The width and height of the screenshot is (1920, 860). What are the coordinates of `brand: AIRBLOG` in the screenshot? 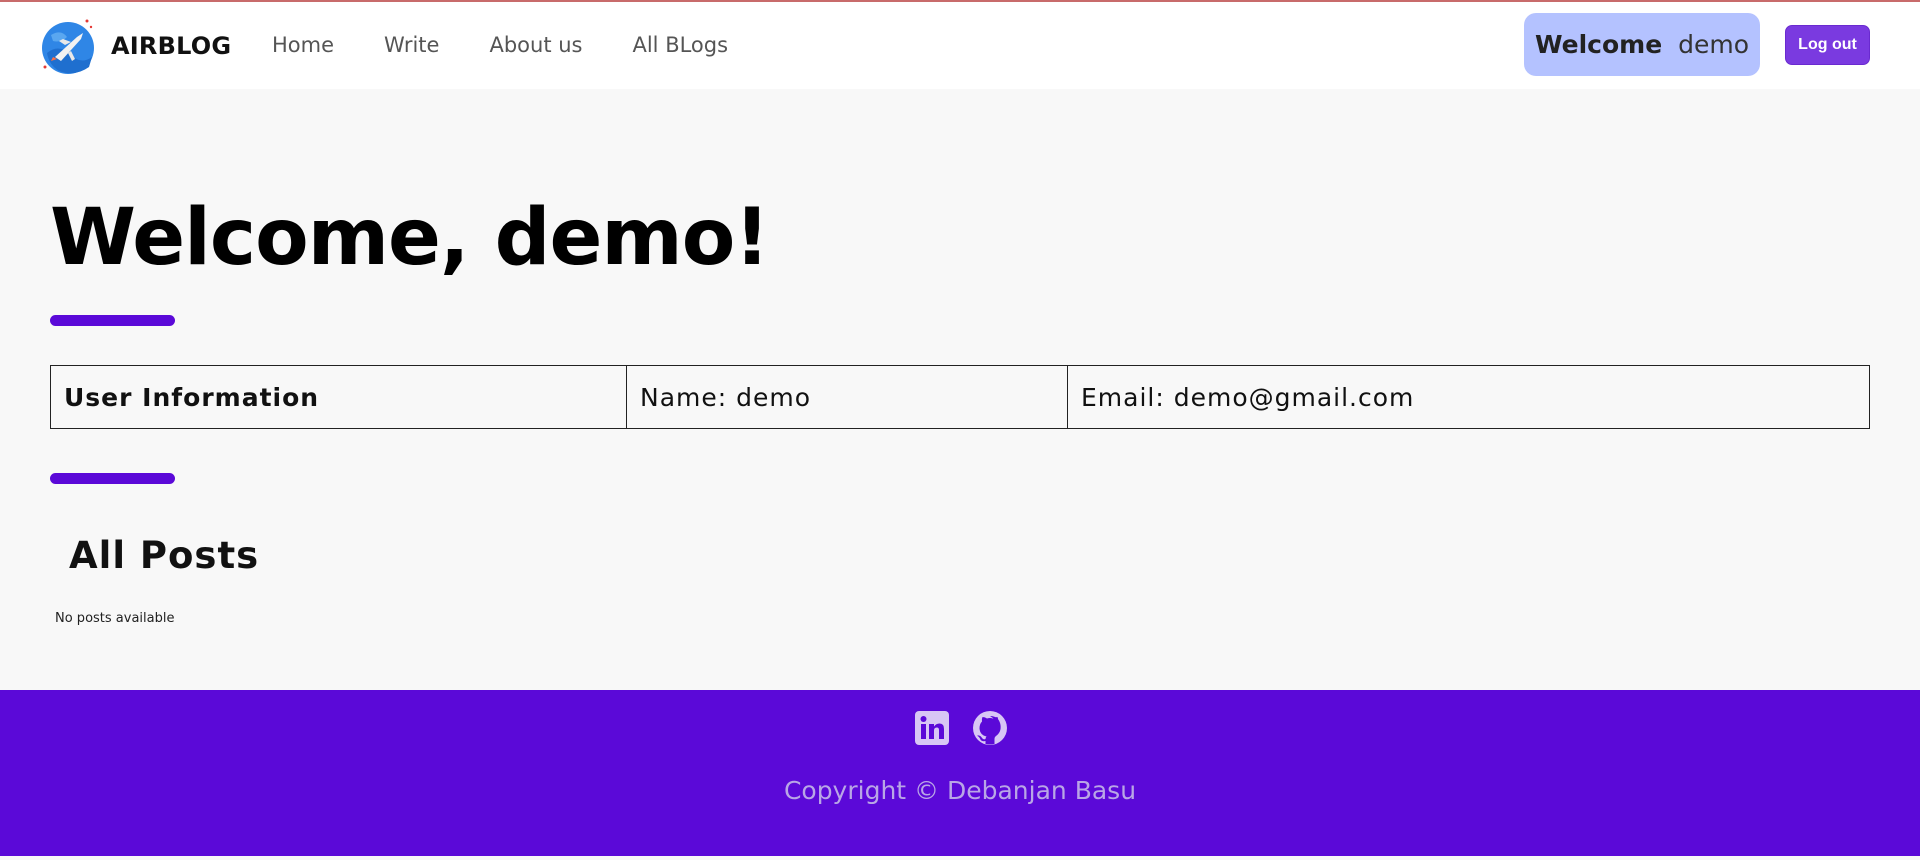 It's located at (134, 46).